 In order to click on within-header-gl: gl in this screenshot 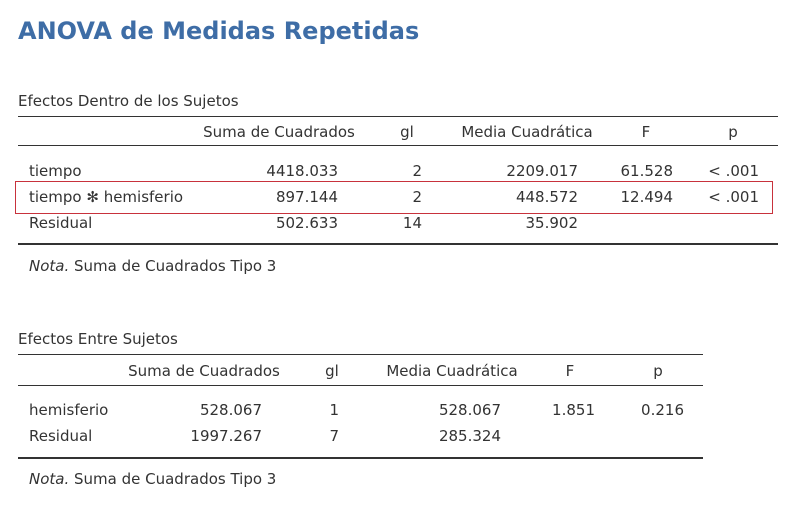, I will do `click(407, 132)`.